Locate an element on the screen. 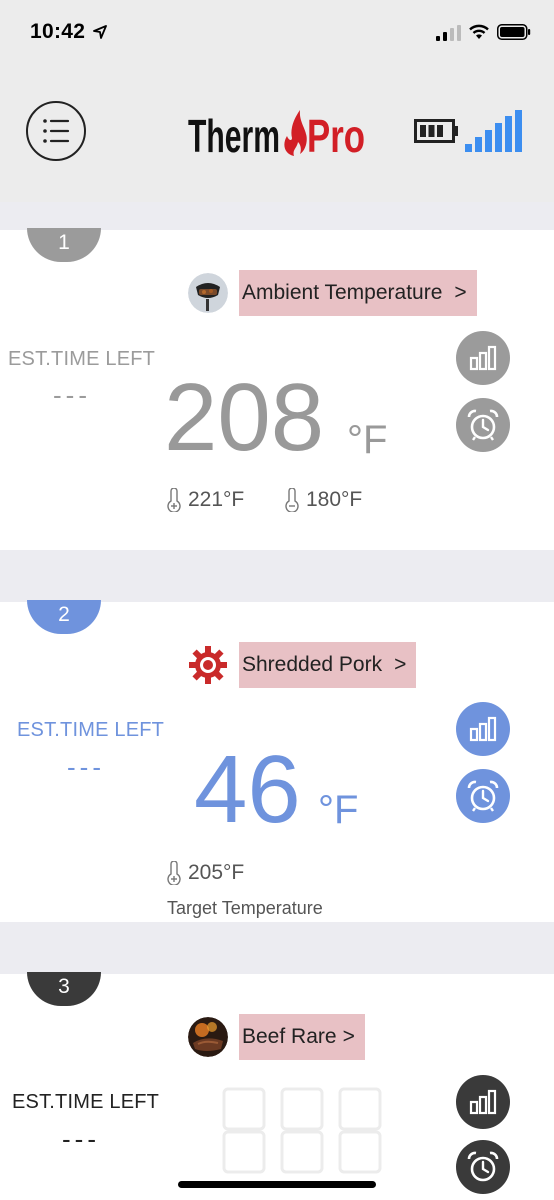 This screenshot has height=1200, width=554. target-temp-caption: Target Temperature is located at coordinates (245, 908).